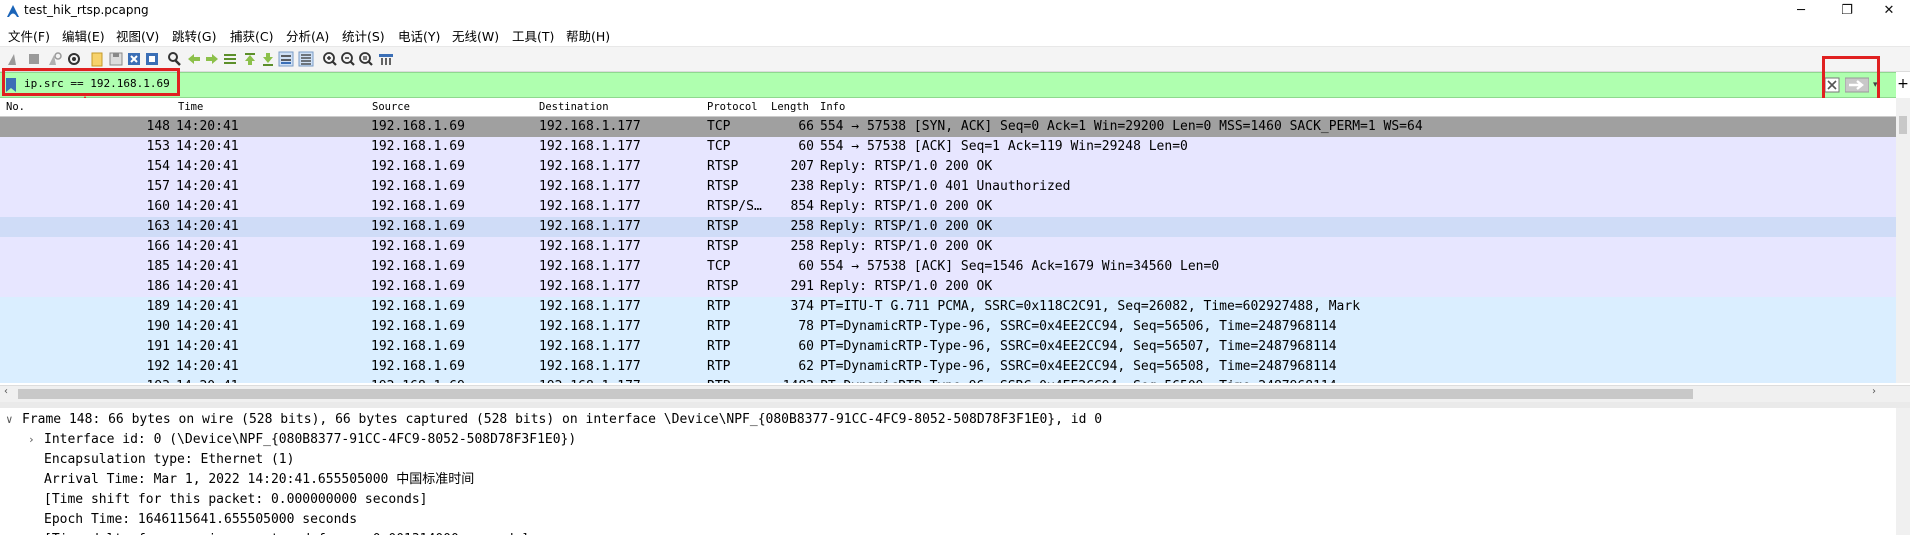  I want to click on menu-statistics: 统计(S), so click(363, 35).